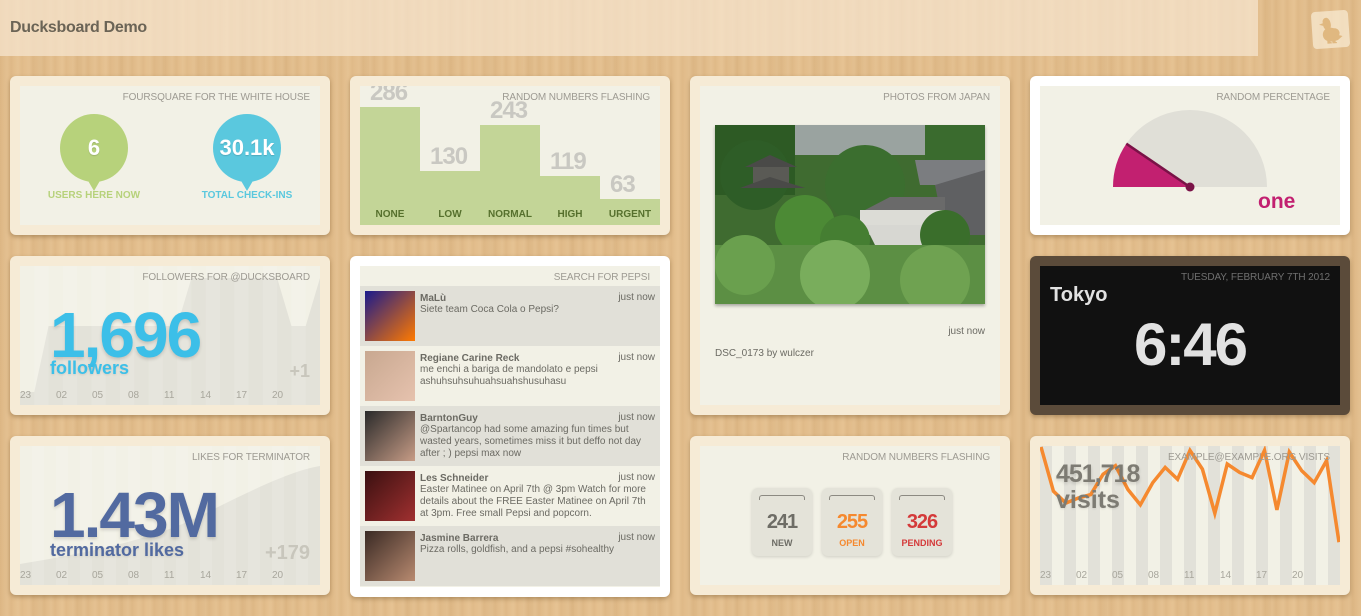  Describe the element at coordinates (764, 353) in the screenshot. I see `photo-caption: DSC_0173 by wulczer` at that location.